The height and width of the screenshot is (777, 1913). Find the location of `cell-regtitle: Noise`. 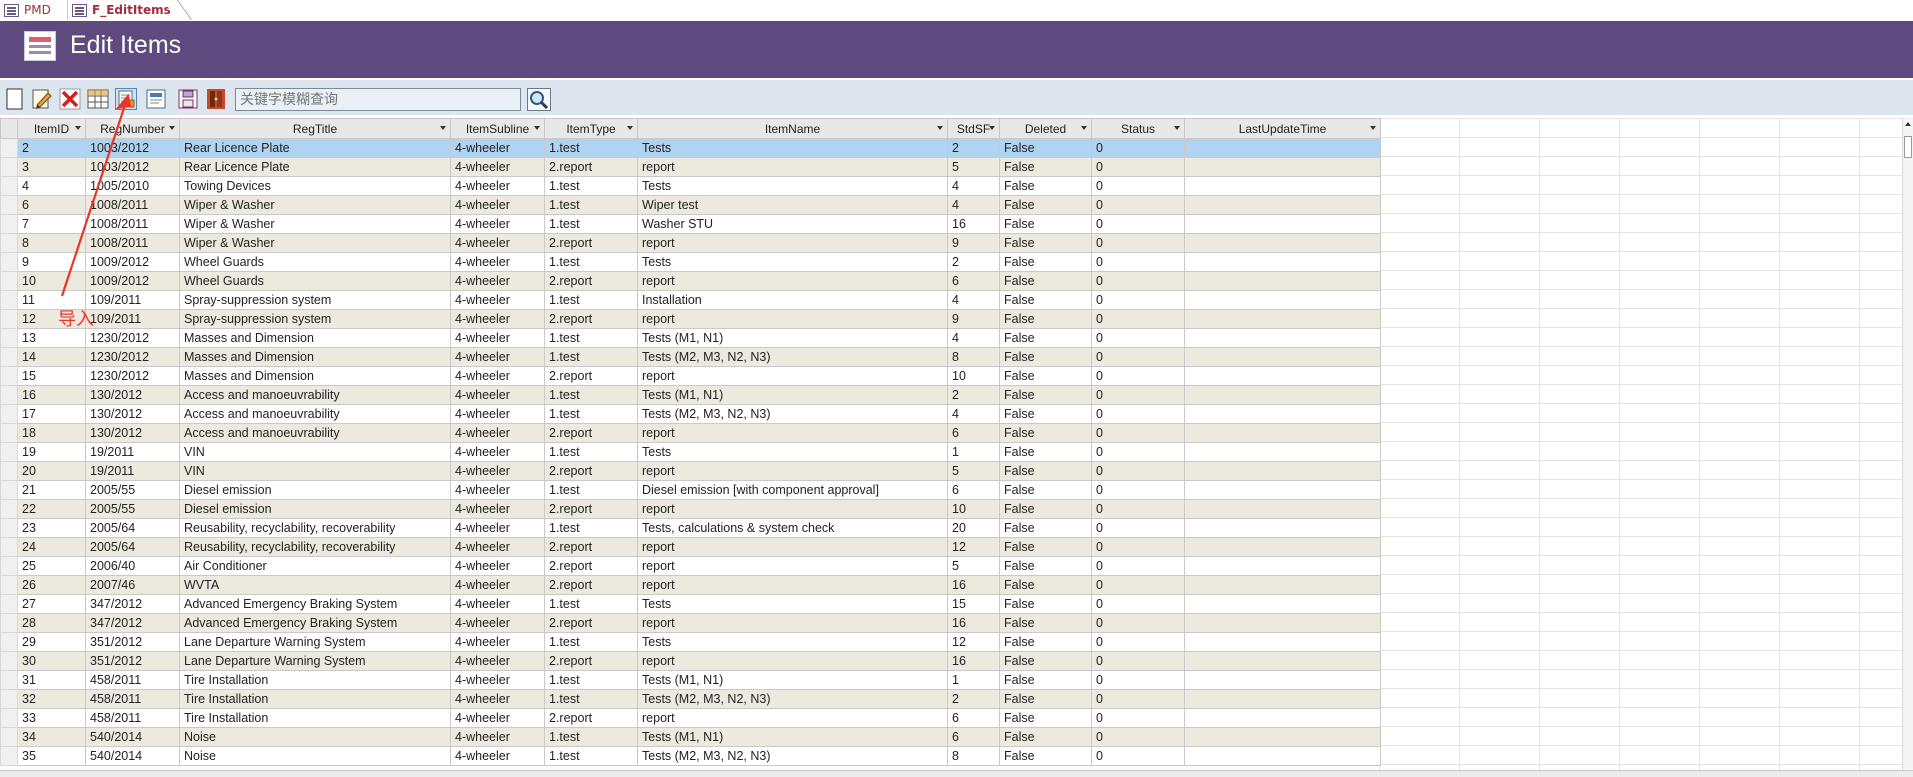

cell-regtitle: Noise is located at coordinates (315, 756).